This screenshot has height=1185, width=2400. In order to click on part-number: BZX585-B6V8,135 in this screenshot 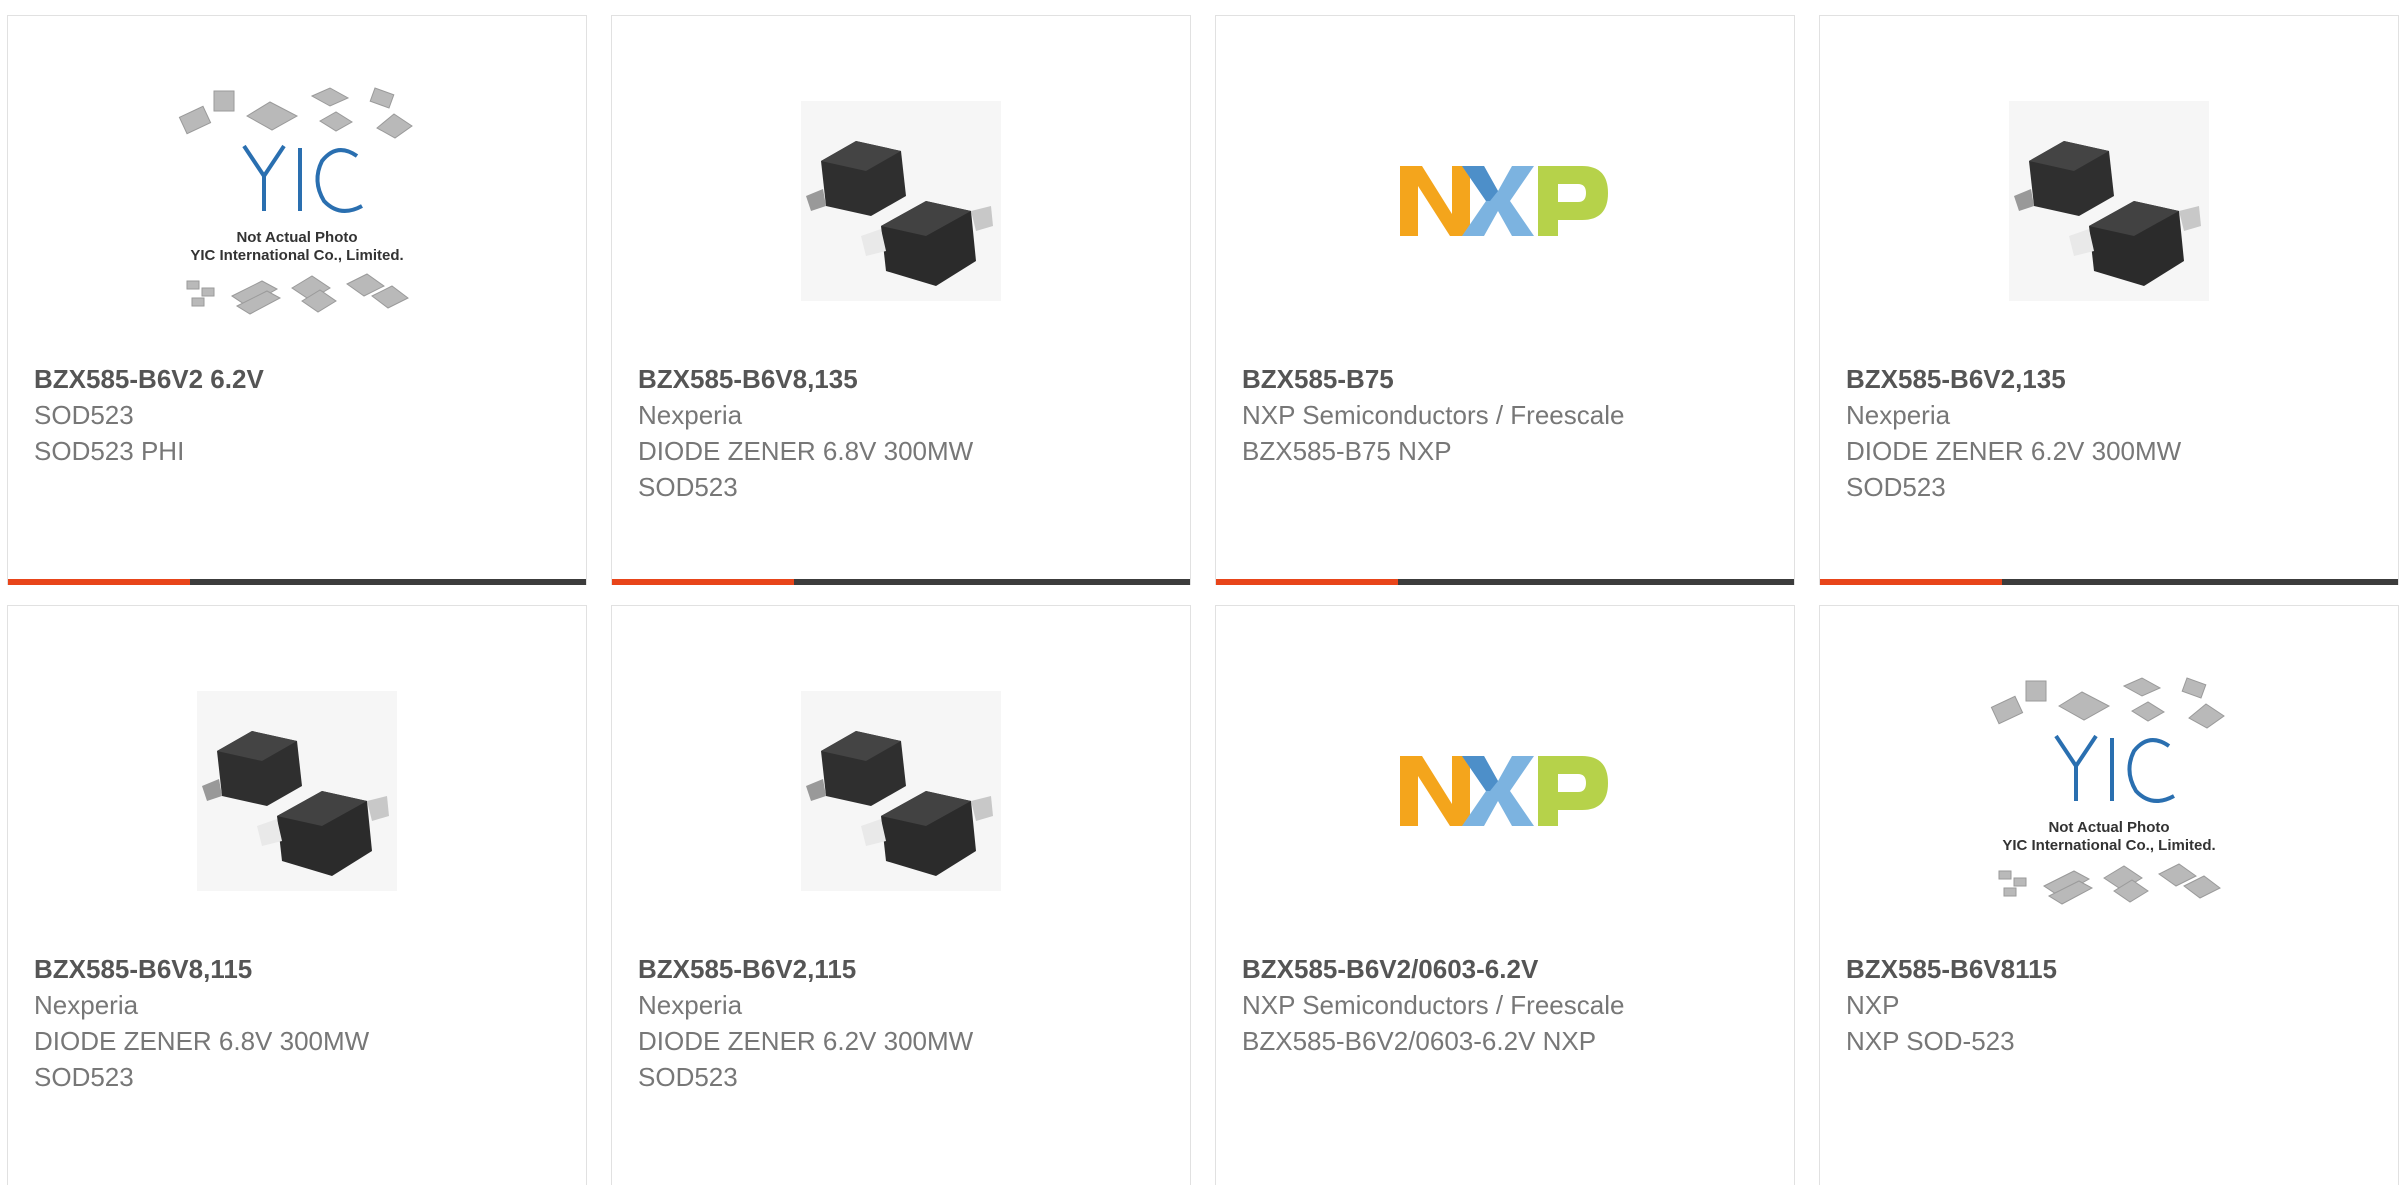, I will do `click(904, 379)`.